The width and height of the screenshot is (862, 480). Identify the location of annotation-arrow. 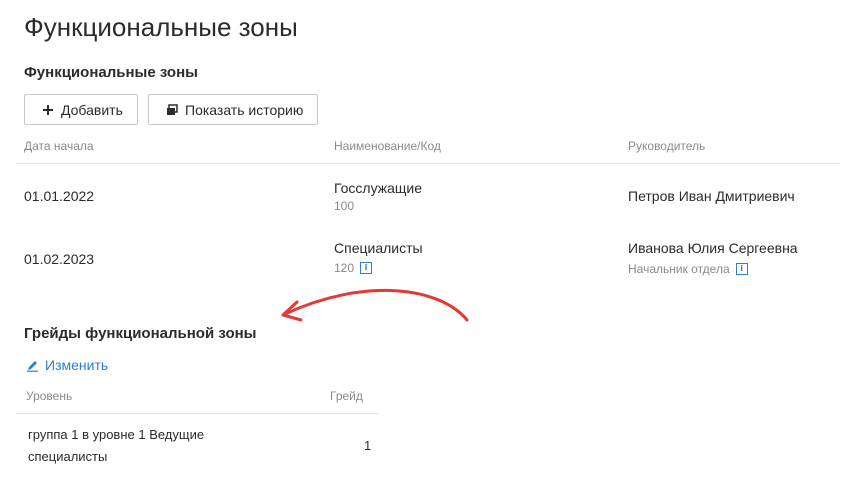
(375, 305).